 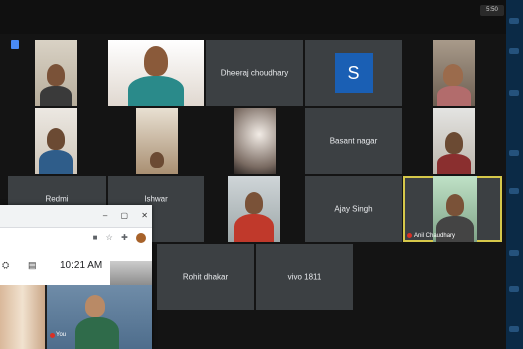 I want to click on participants-icon: ⛭, so click(x=5, y=265).